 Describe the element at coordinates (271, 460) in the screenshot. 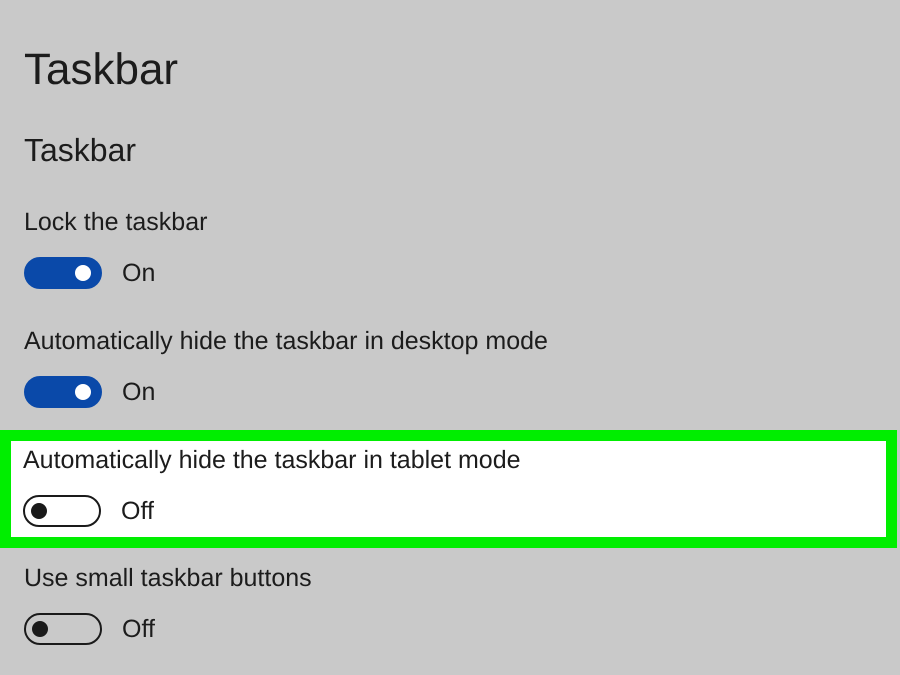

I see `setting-label: Automatically hide the taskbar in tablet mode` at that location.